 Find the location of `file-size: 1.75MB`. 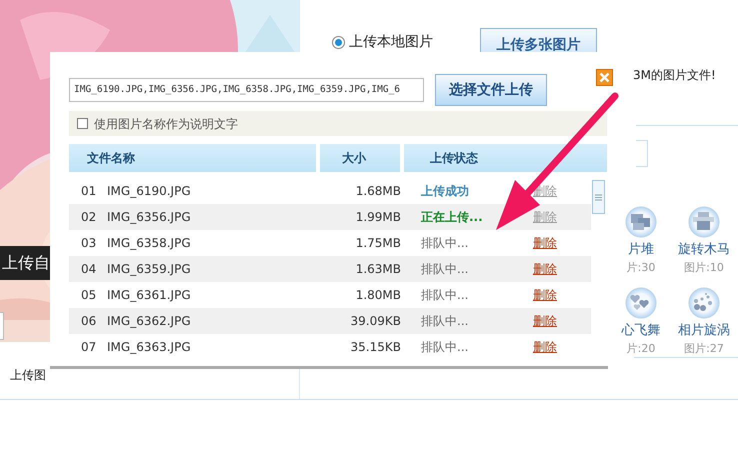

file-size: 1.75MB is located at coordinates (377, 243).